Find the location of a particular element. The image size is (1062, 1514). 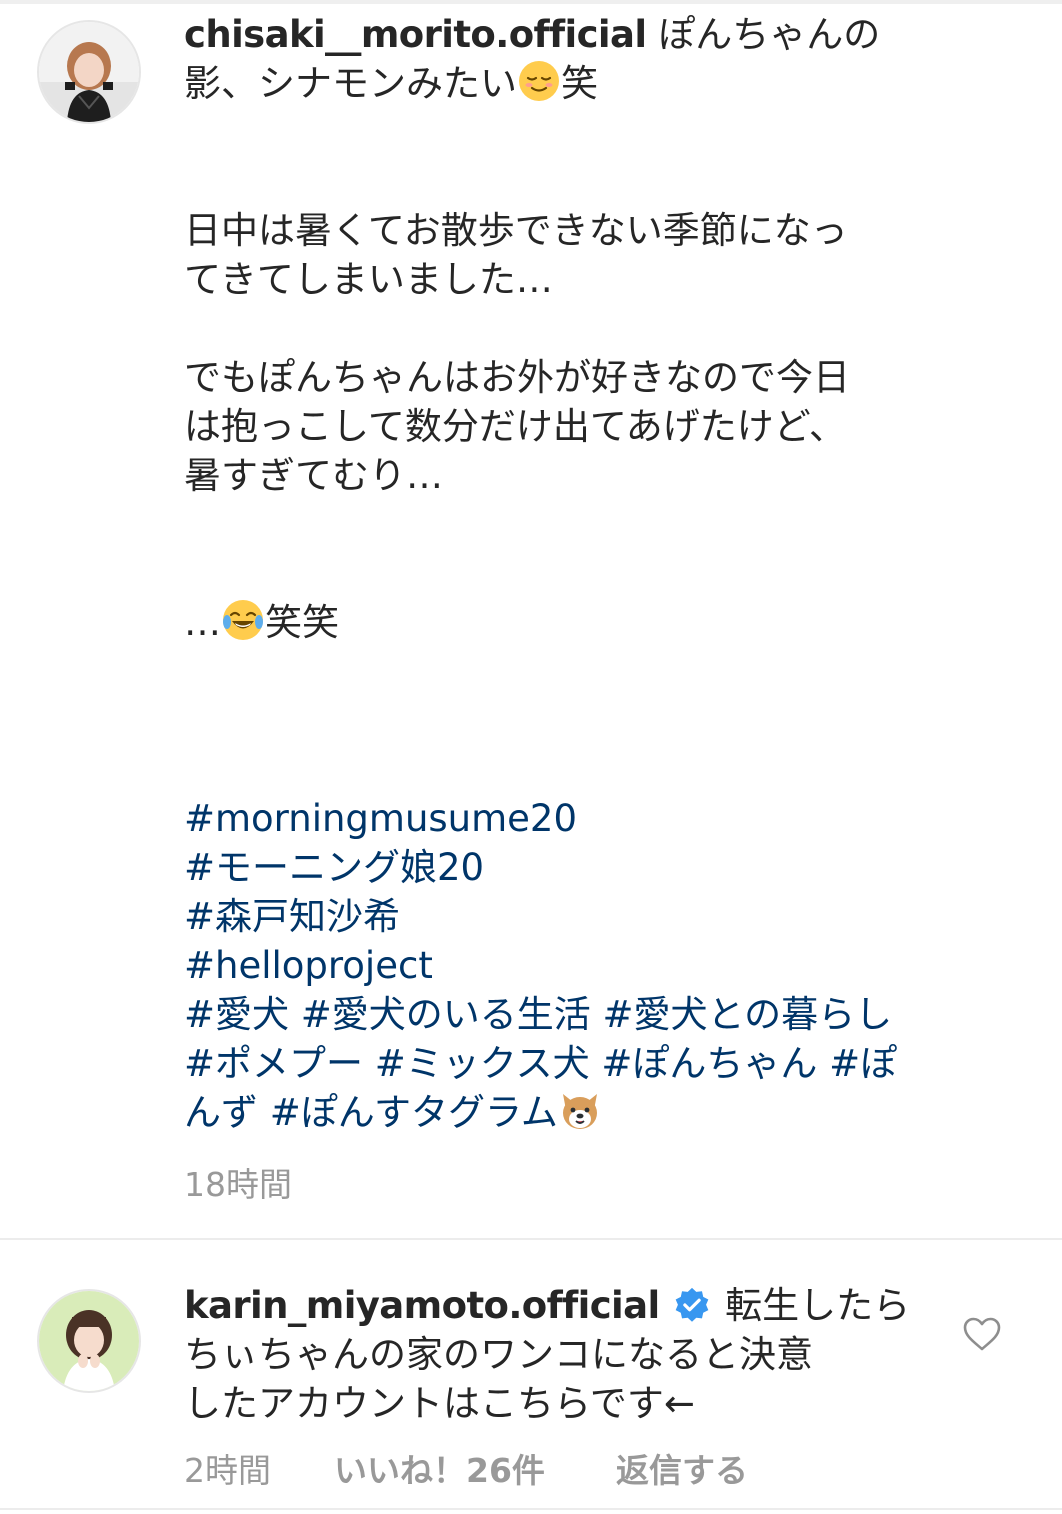

post-username: chisaki__morito.official is located at coordinates (415, 34).